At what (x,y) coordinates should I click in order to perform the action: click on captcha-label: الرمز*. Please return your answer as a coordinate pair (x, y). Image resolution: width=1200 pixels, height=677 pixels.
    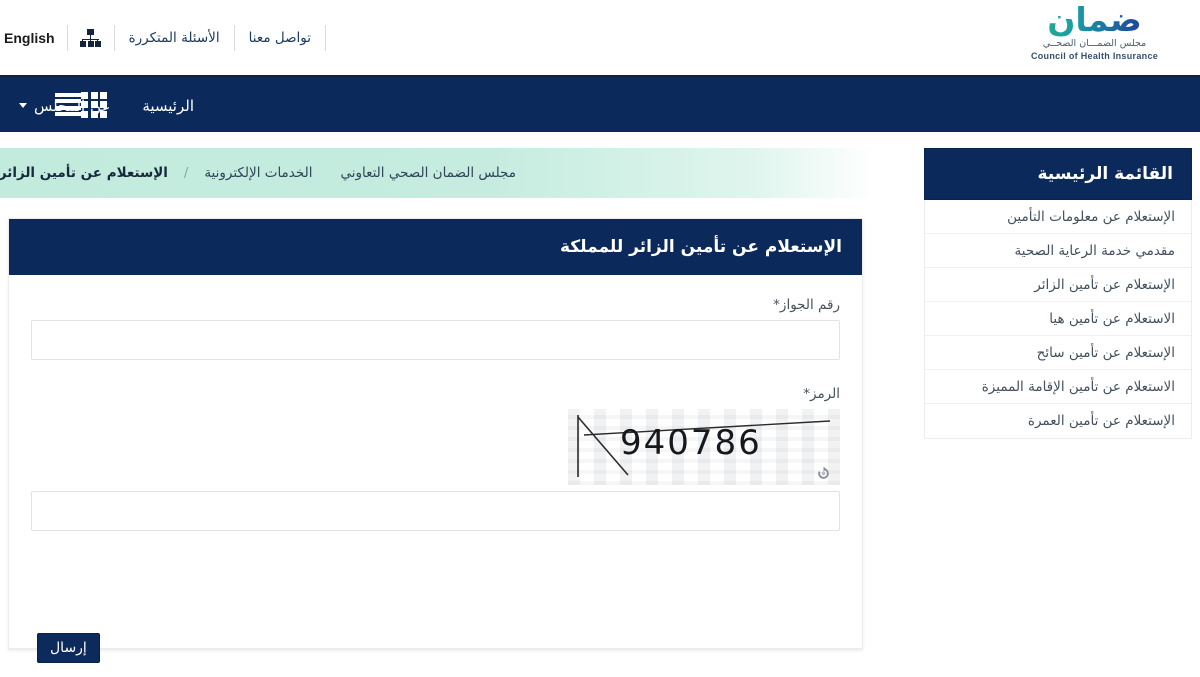
    Looking at the image, I should click on (821, 394).